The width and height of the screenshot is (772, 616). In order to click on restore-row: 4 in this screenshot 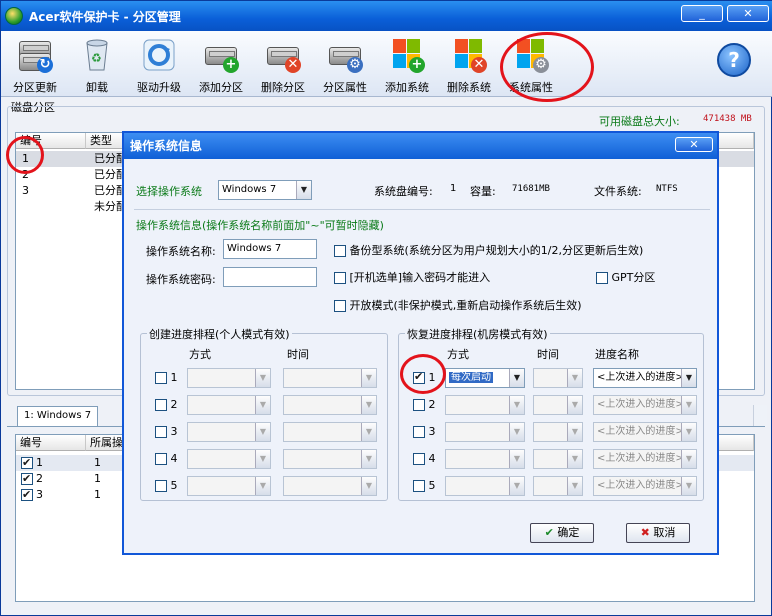, I will do `click(424, 458)`.